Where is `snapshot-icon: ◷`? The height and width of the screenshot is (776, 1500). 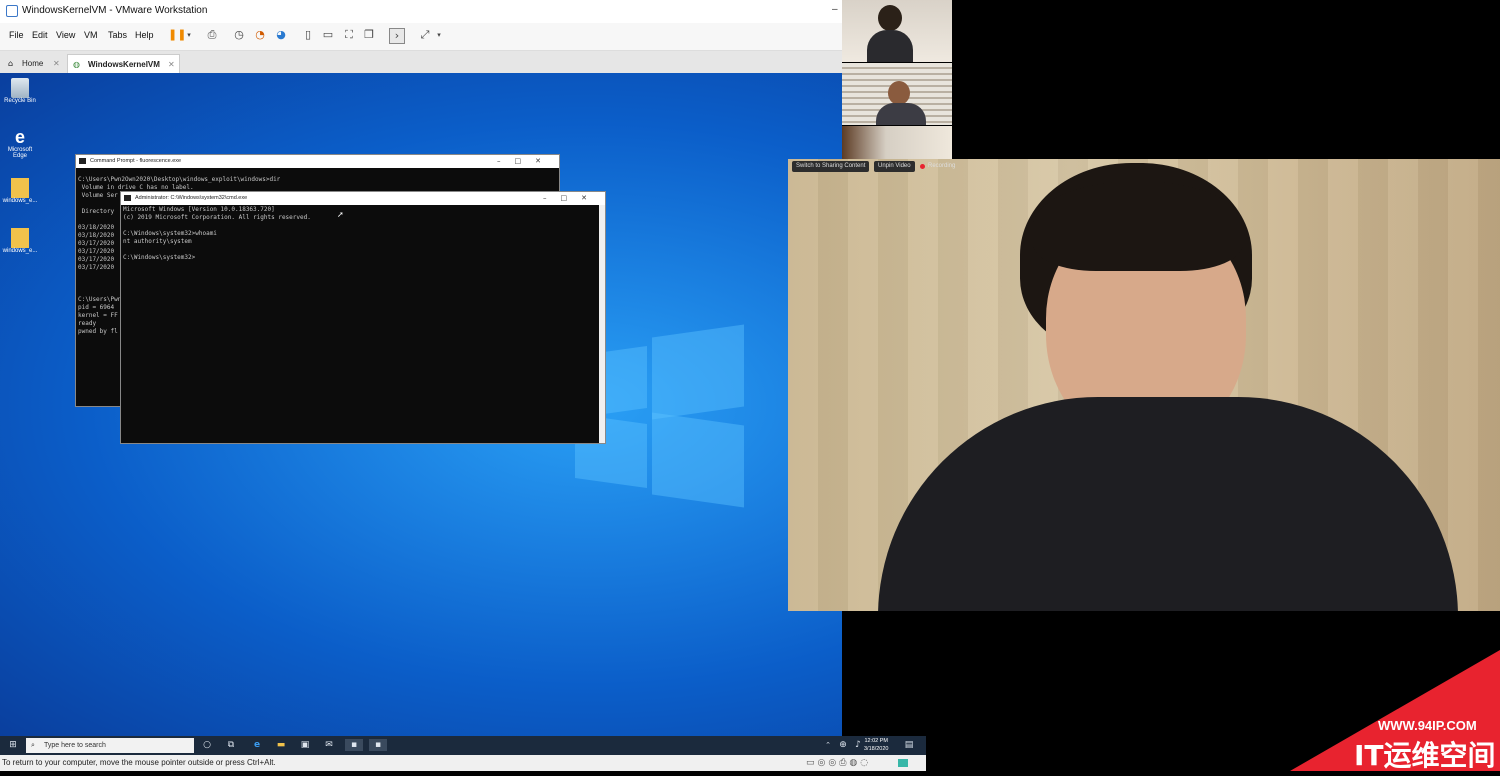 snapshot-icon: ◷ is located at coordinates (239, 35).